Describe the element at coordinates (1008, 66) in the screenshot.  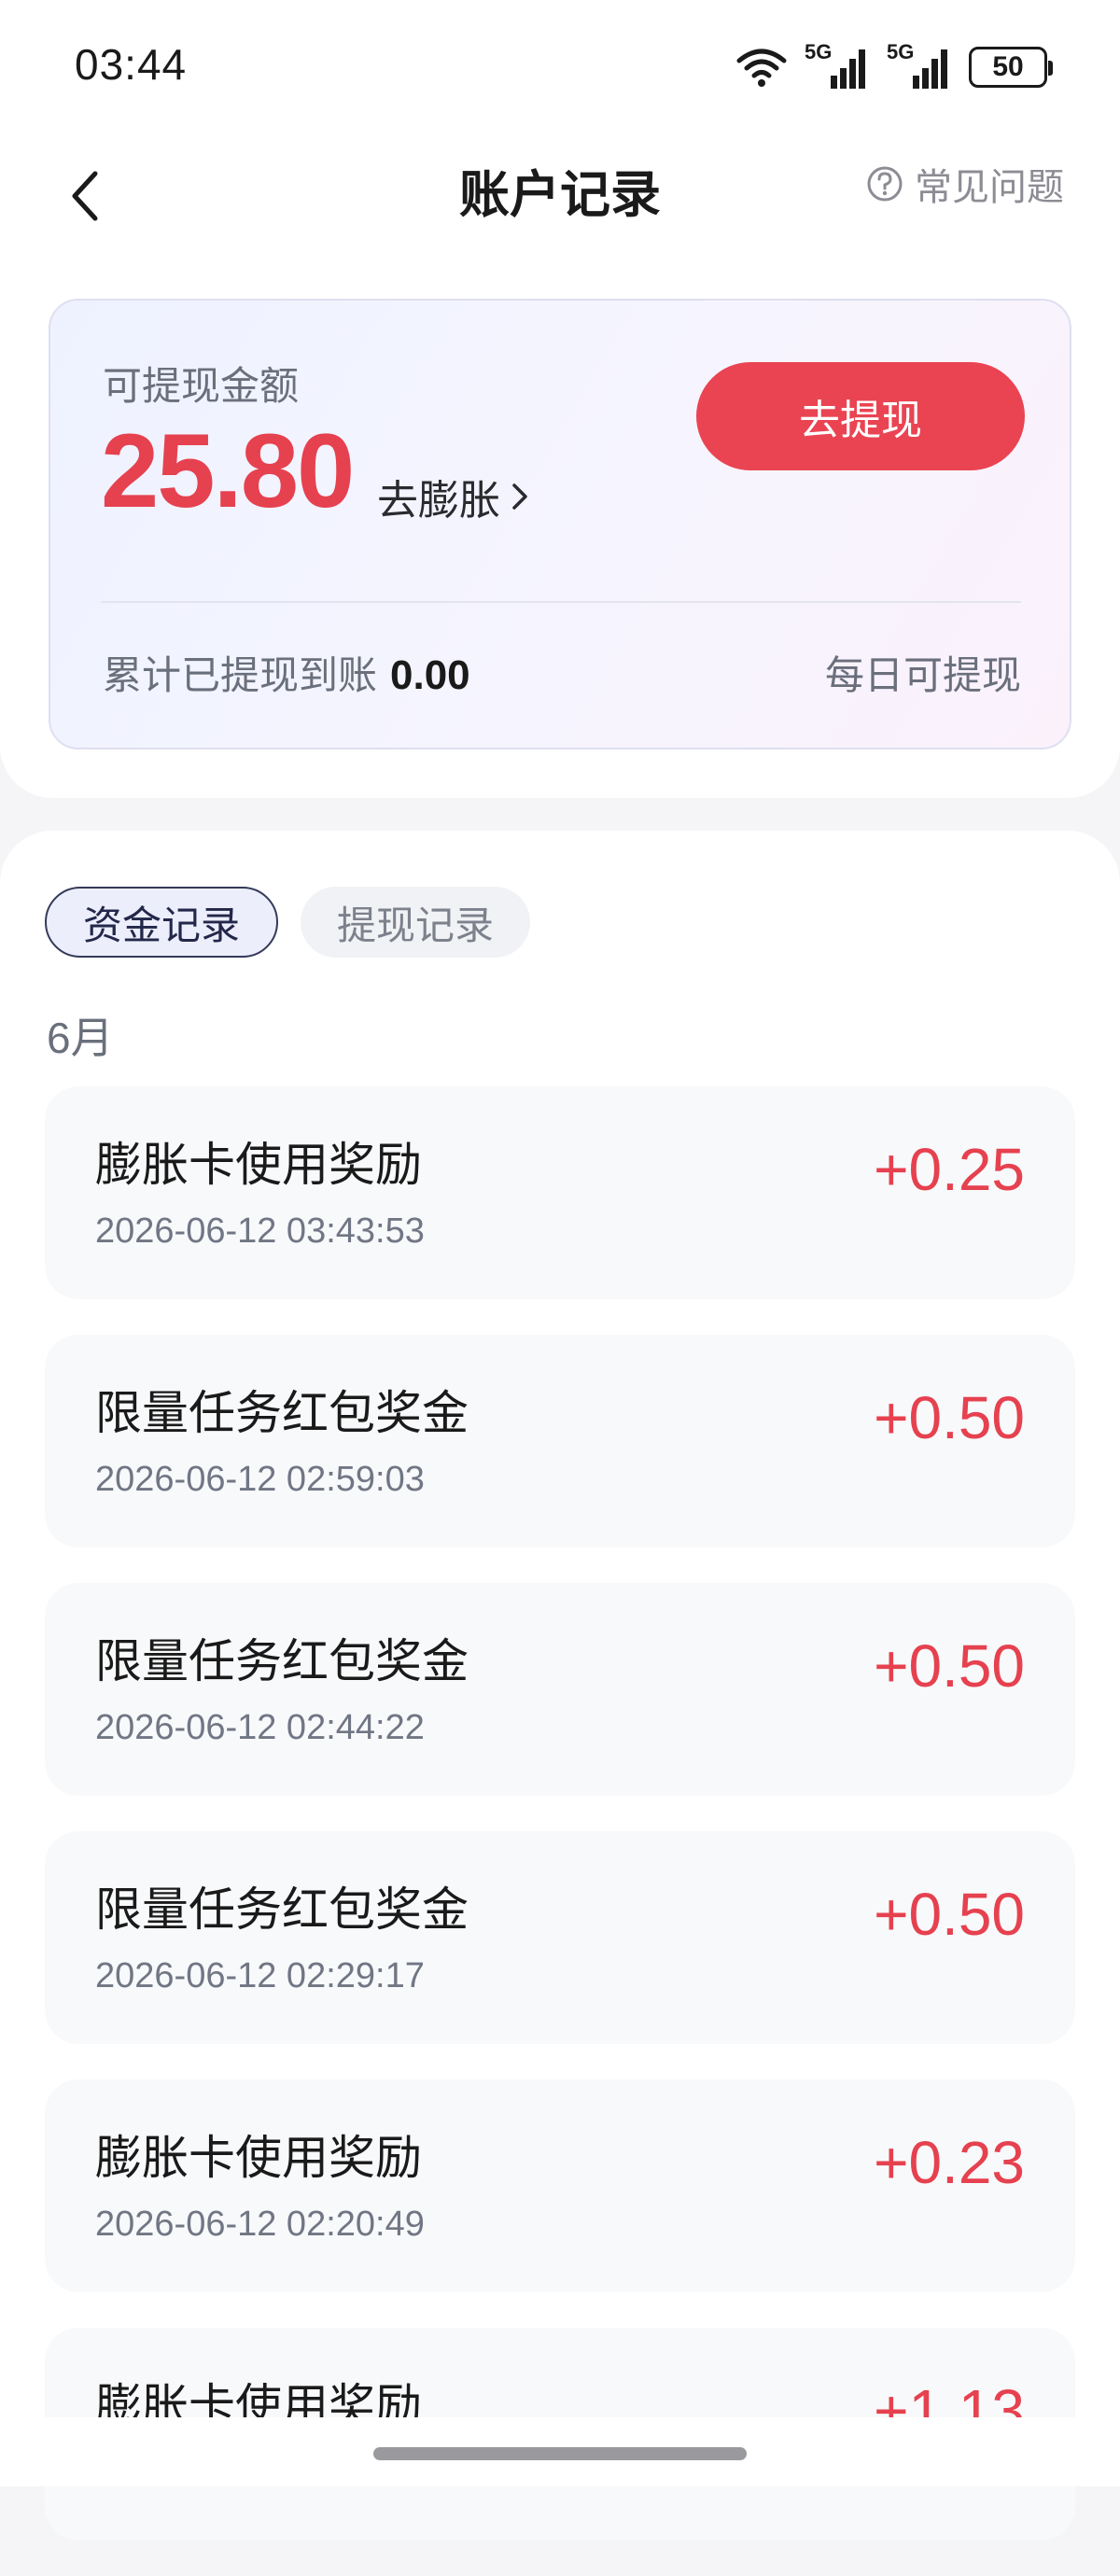
I see `battery-level: 50` at that location.